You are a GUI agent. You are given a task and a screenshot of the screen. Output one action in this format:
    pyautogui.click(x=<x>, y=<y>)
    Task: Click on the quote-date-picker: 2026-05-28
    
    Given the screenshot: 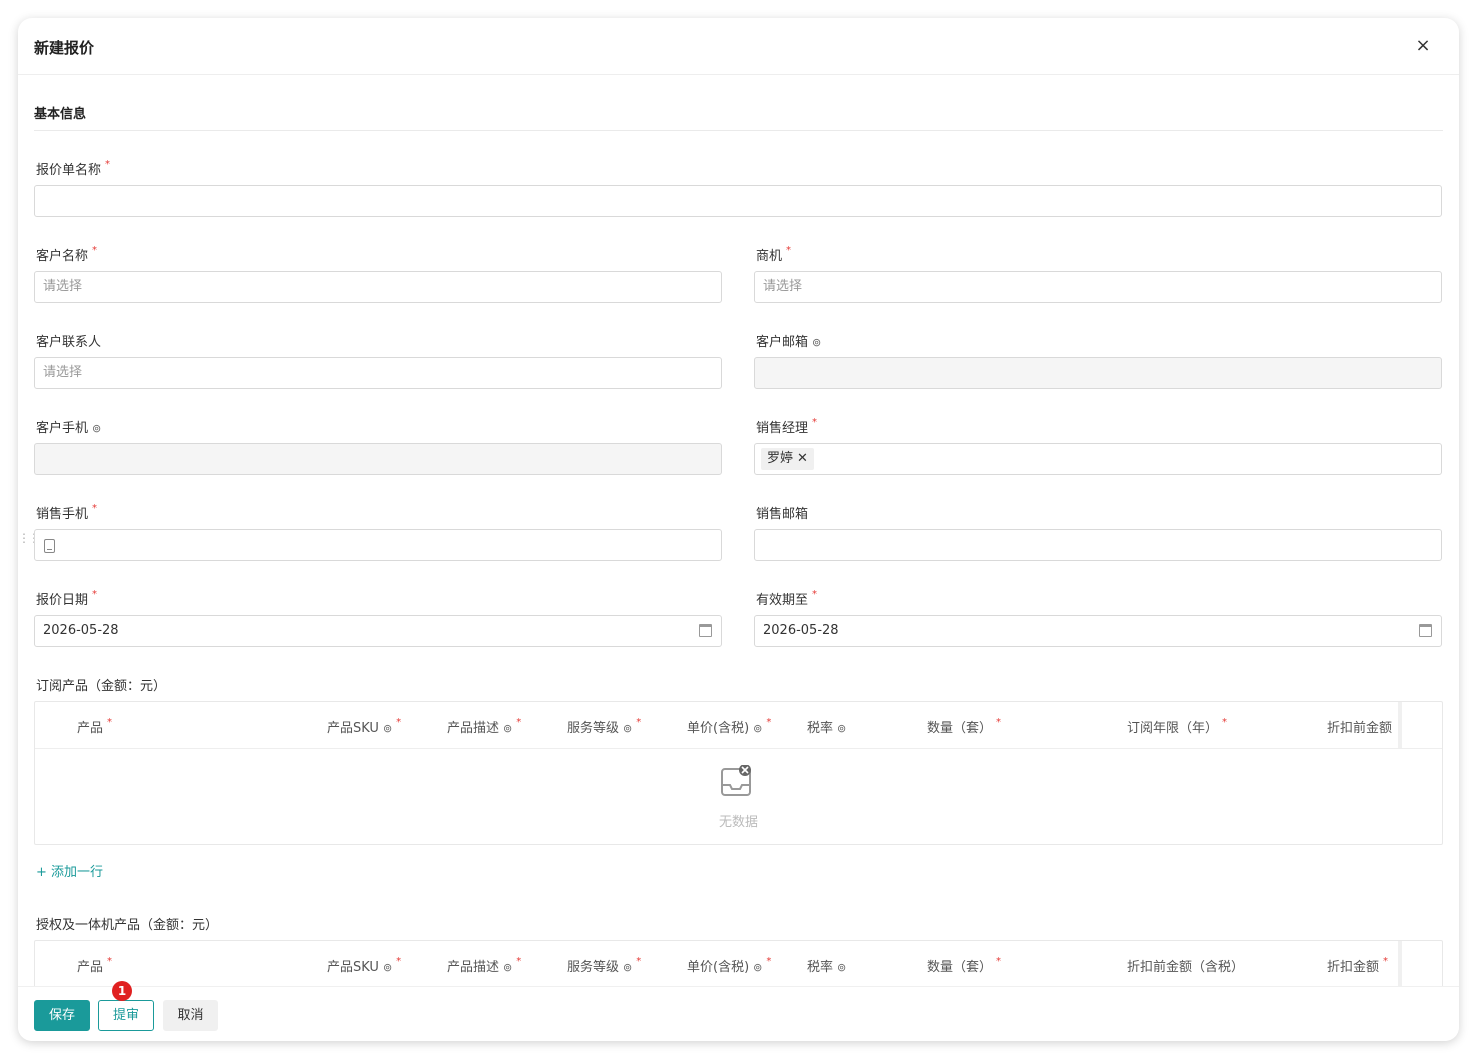 What is the action you would take?
    pyautogui.click(x=378, y=631)
    